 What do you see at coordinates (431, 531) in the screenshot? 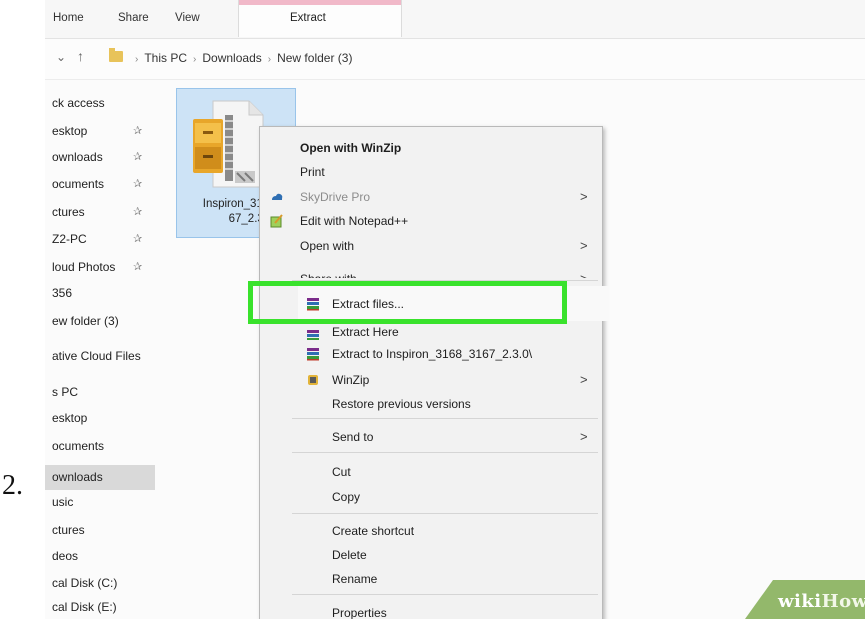
I see `menu-item-create-shortcut: Create shortcut` at bounding box center [431, 531].